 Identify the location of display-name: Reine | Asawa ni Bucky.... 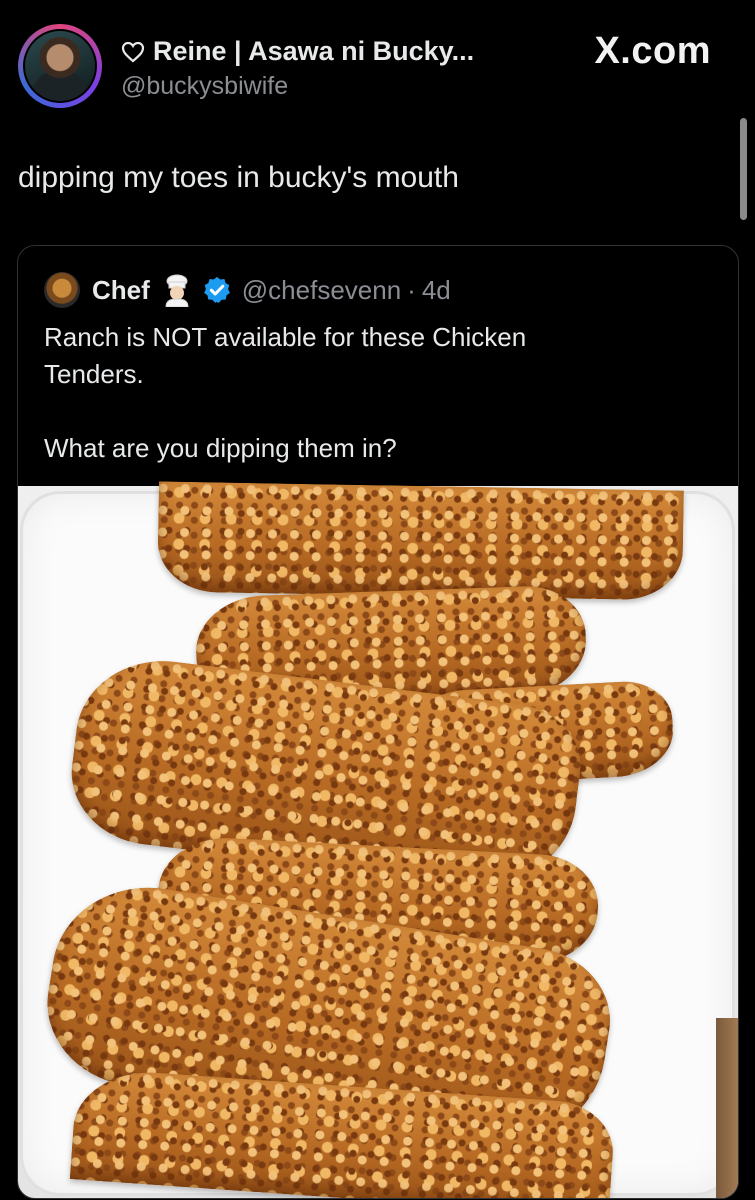
(314, 51).